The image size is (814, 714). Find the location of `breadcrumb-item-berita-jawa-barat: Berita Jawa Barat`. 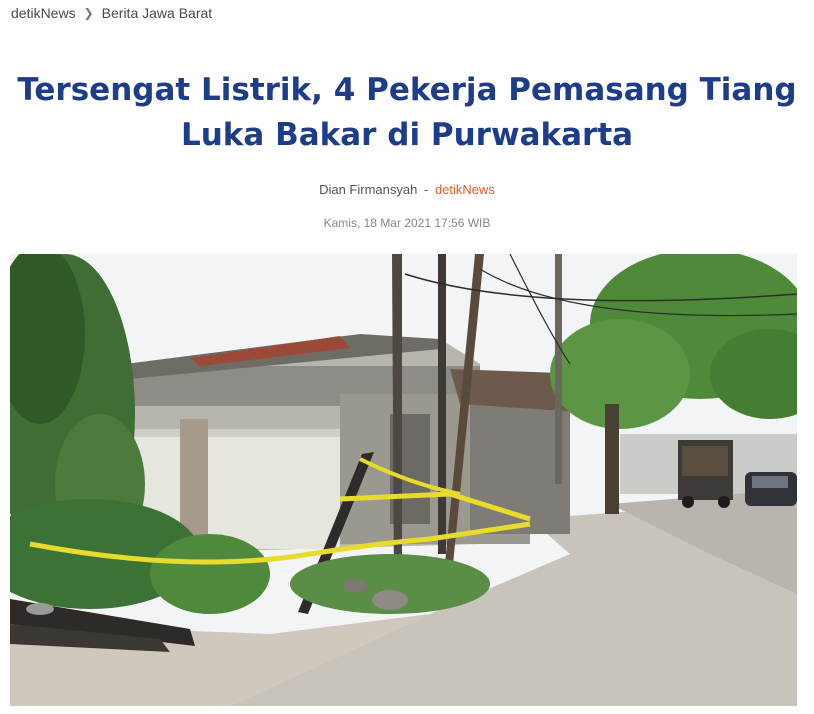

breadcrumb-item-berita-jawa-barat: Berita Jawa Barat is located at coordinates (157, 13).